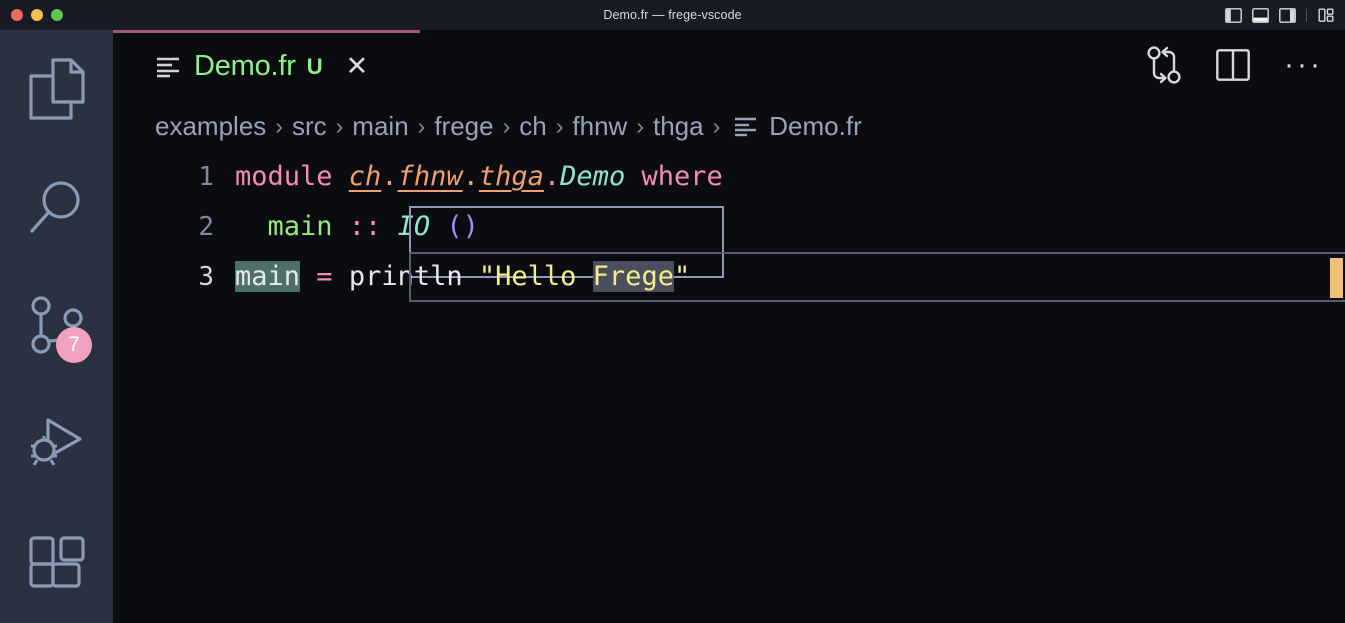 The image size is (1345, 623). I want to click on code-line-2: 2 main :: IO (), so click(729, 240).